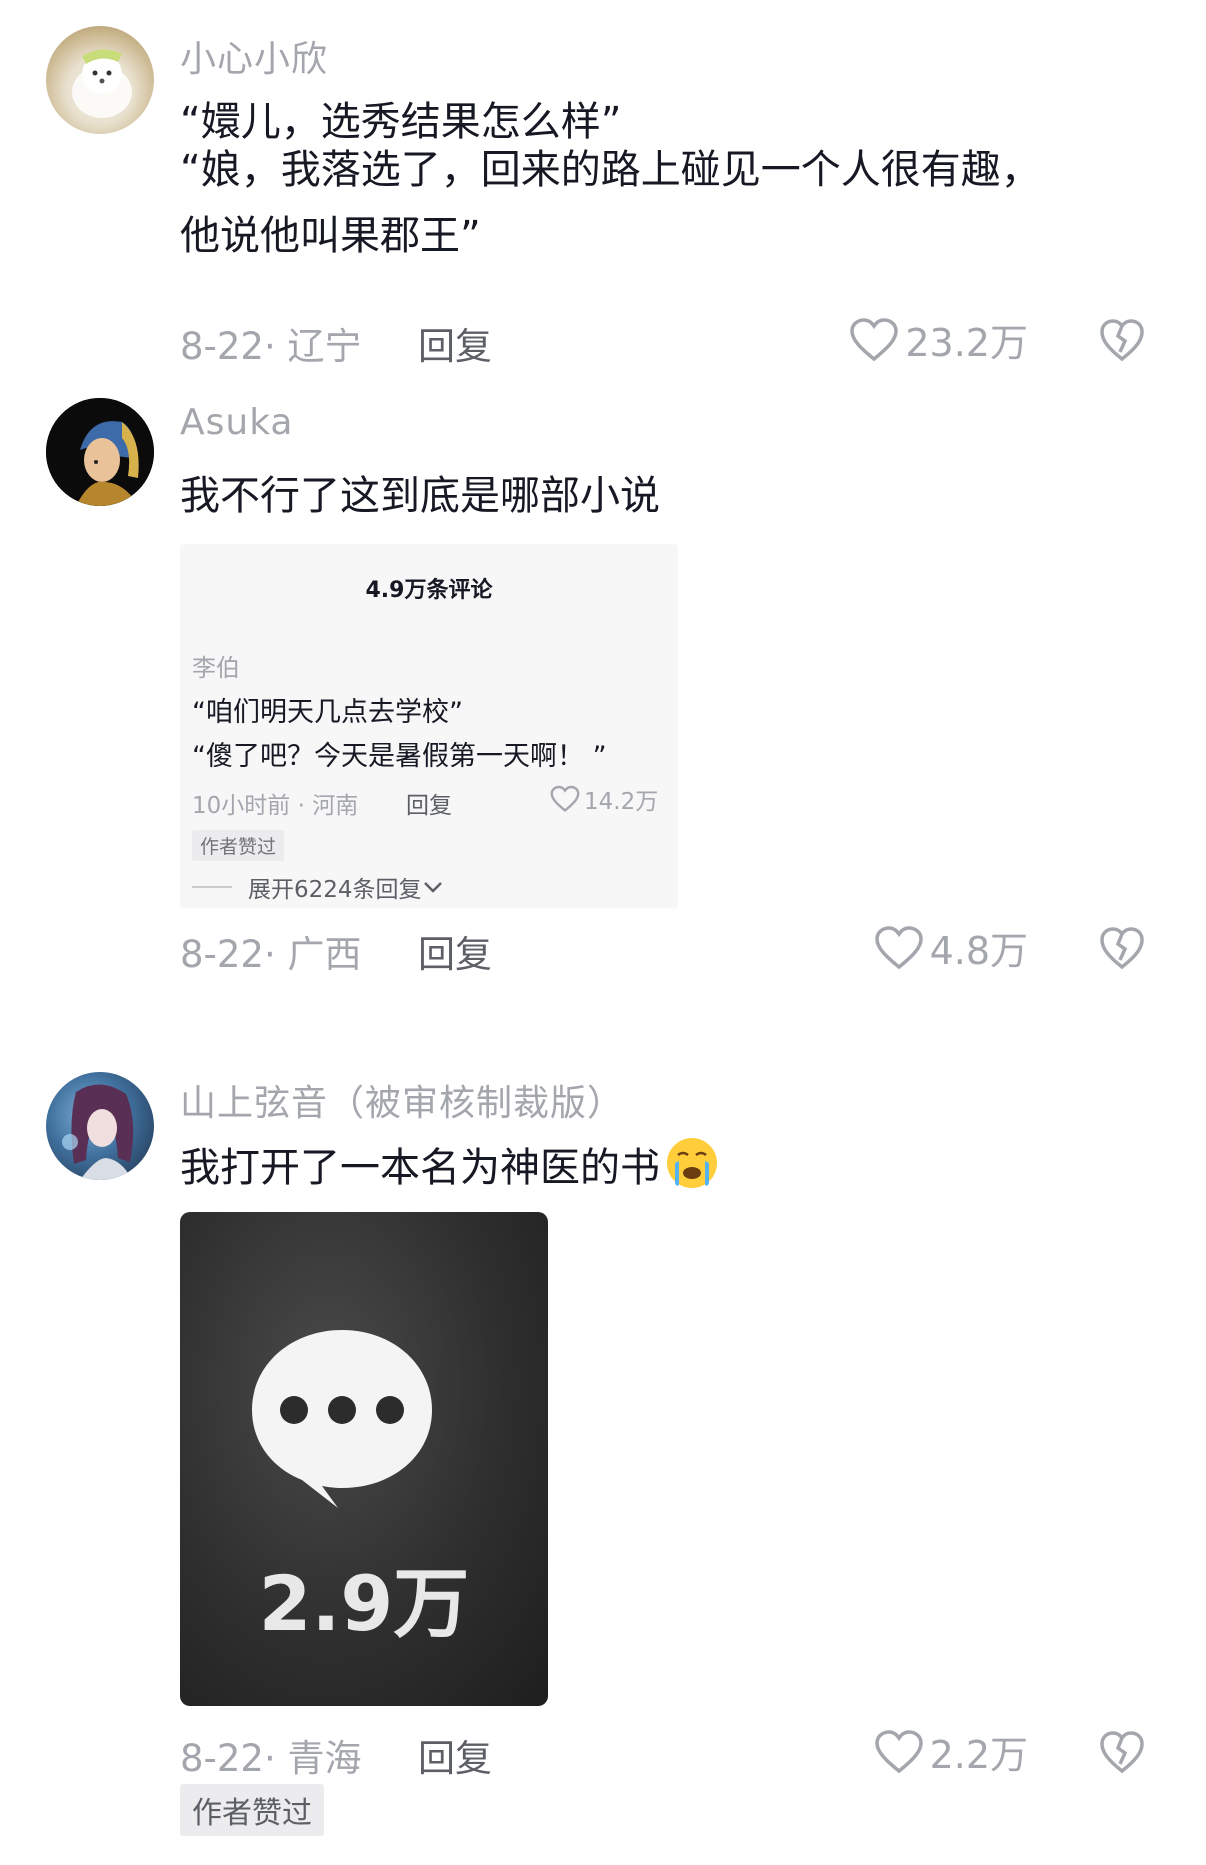 The image size is (1206, 1865). Describe the element at coordinates (429, 806) in the screenshot. I see `embedded-reply: 回复` at that location.